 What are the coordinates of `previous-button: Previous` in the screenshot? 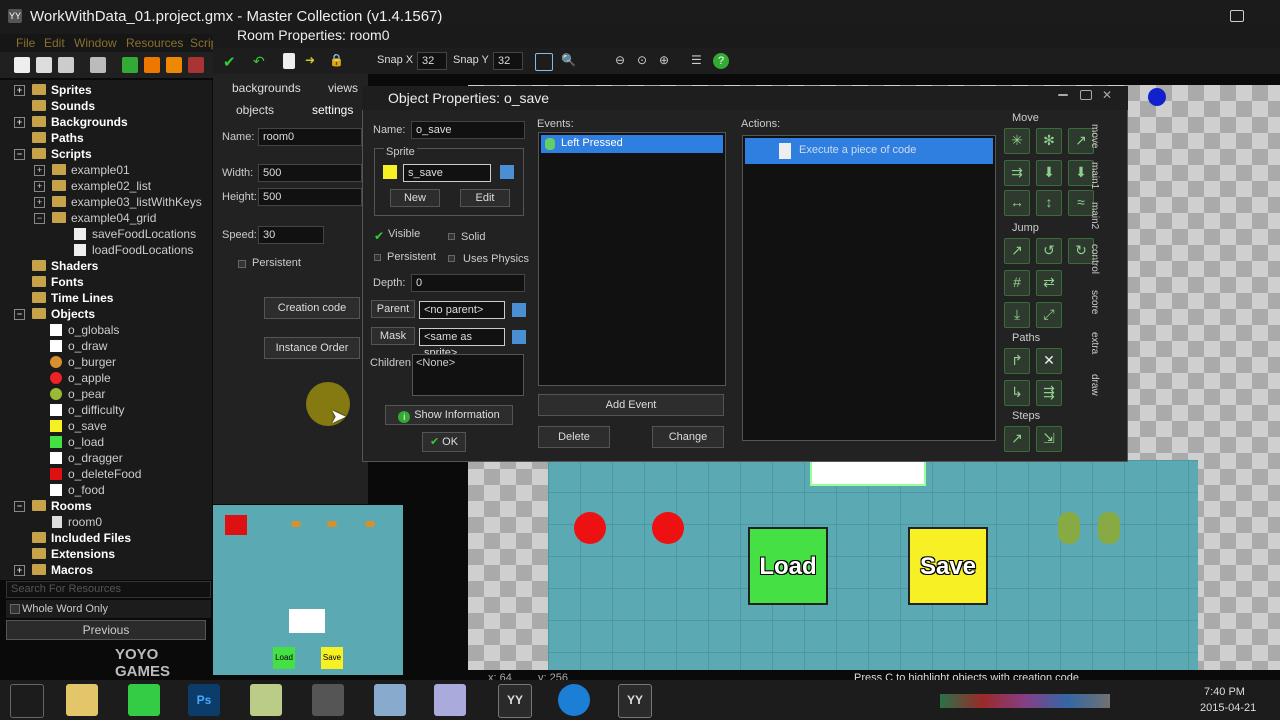 It's located at (106, 630).